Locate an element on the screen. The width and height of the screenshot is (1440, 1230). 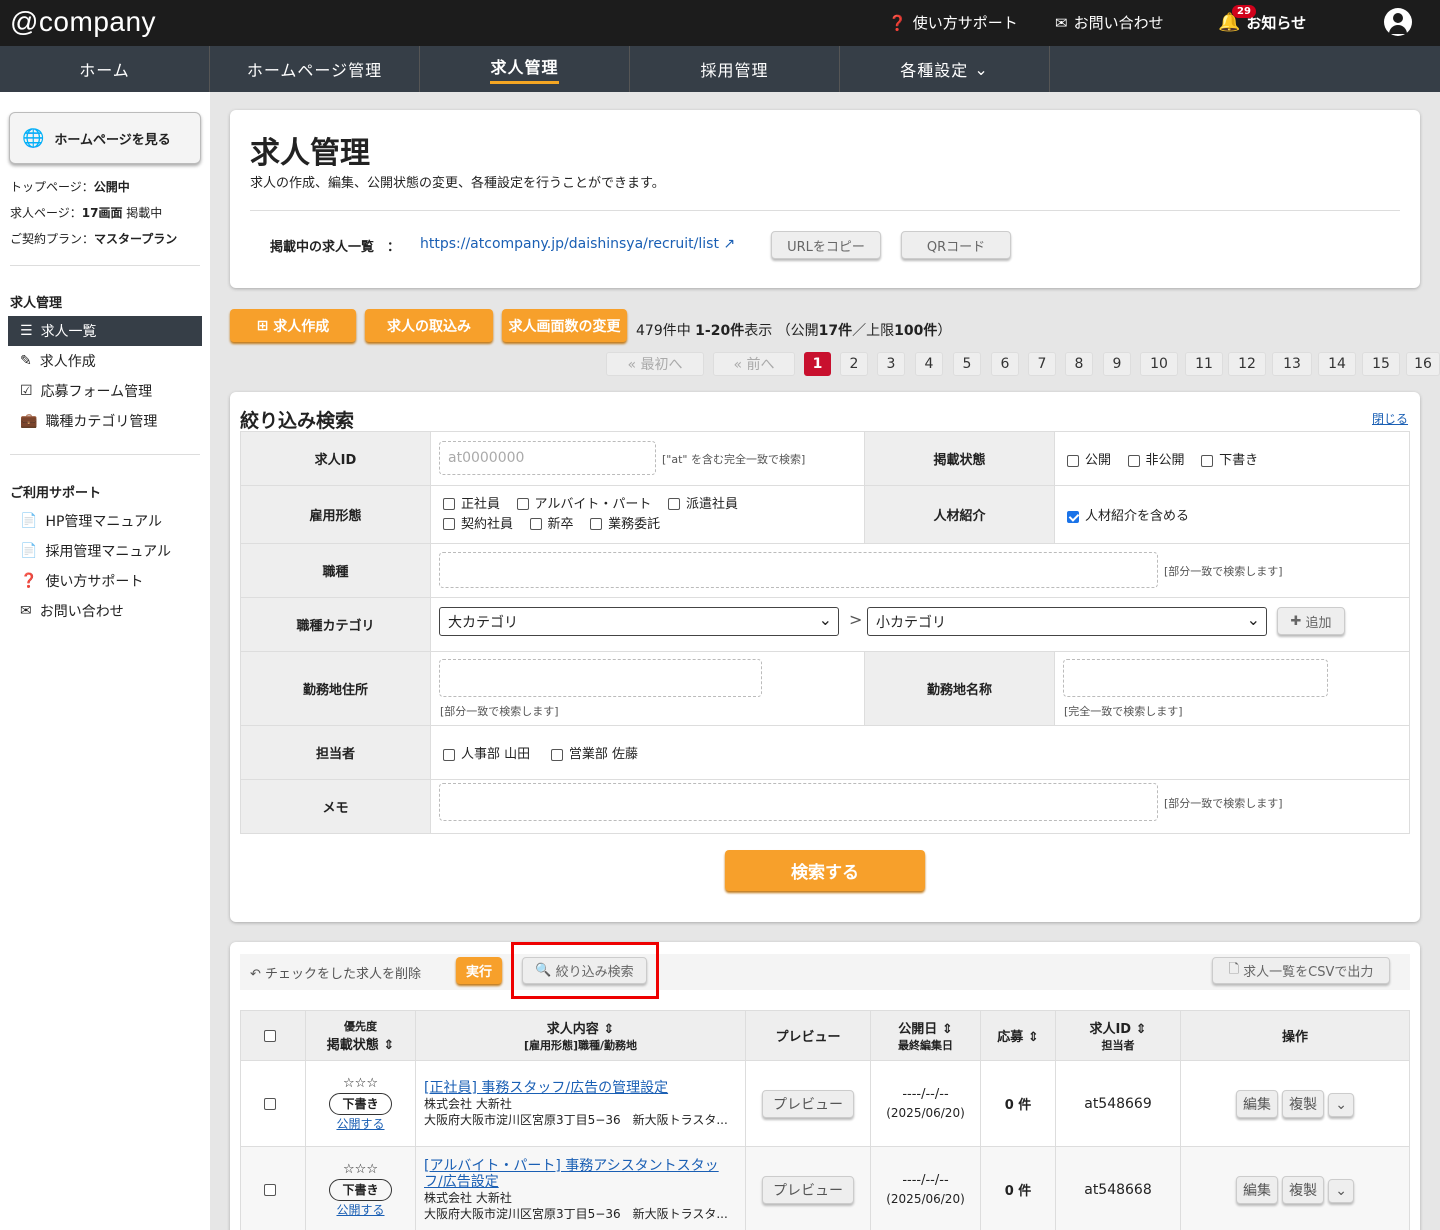
job-input is located at coordinates (798, 570).